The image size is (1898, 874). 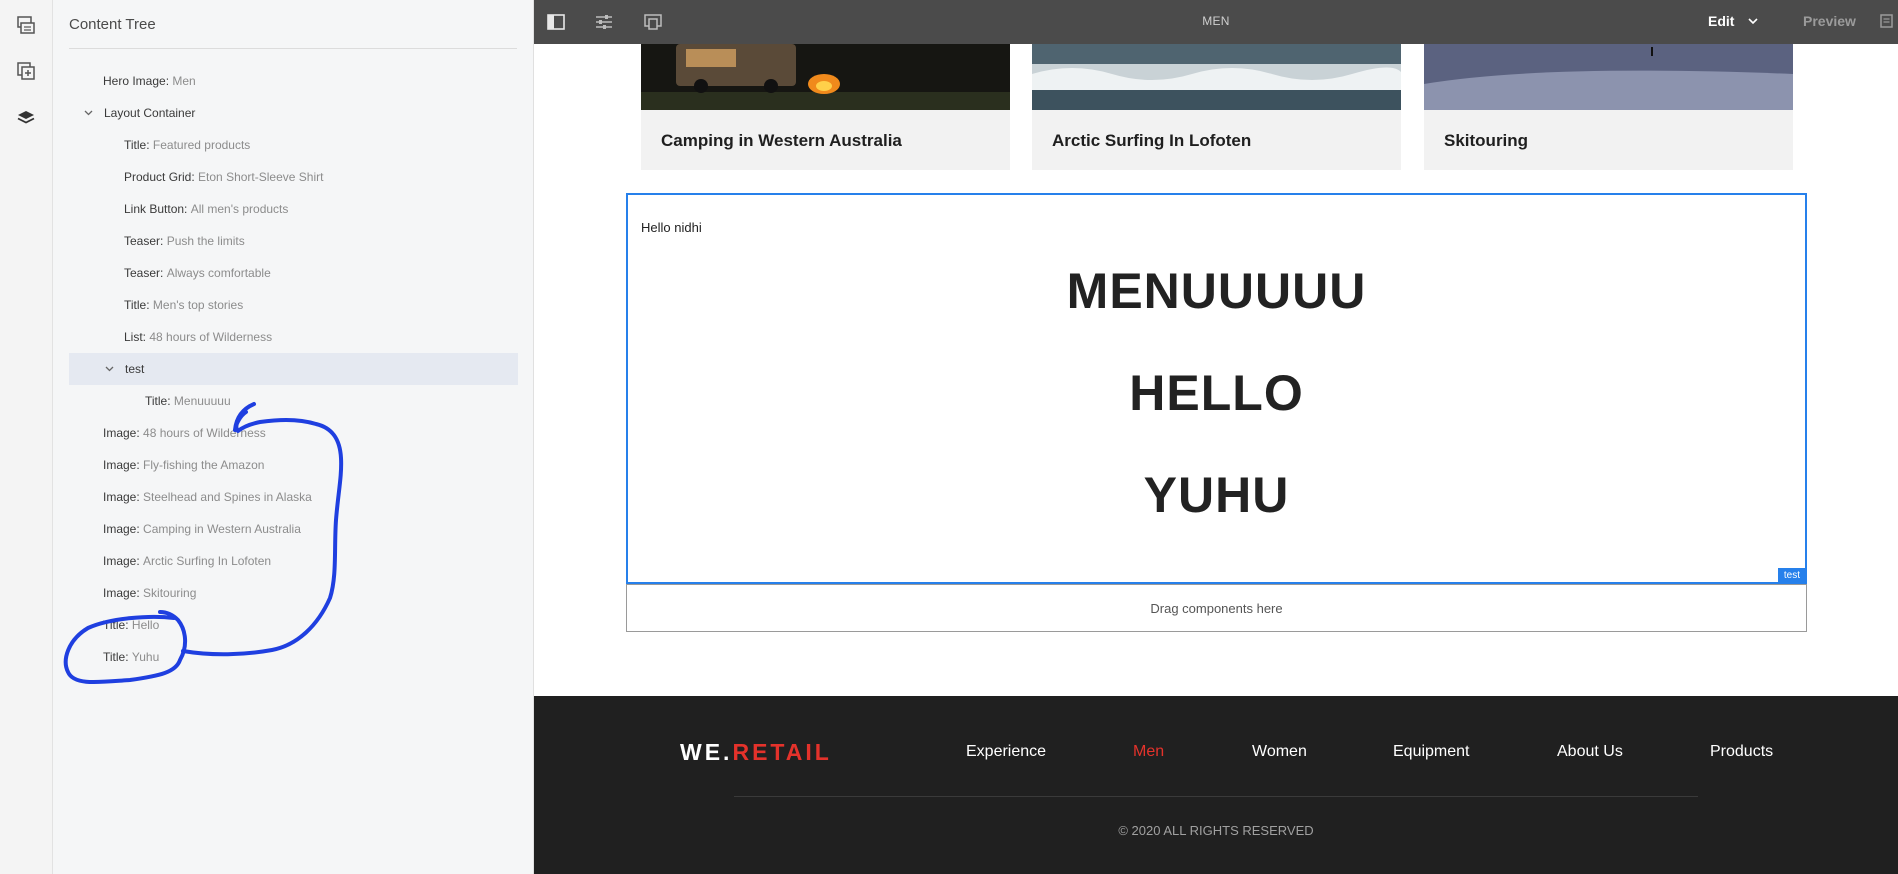 What do you see at coordinates (293, 369) in the screenshot?
I see `tree-item-test: test` at bounding box center [293, 369].